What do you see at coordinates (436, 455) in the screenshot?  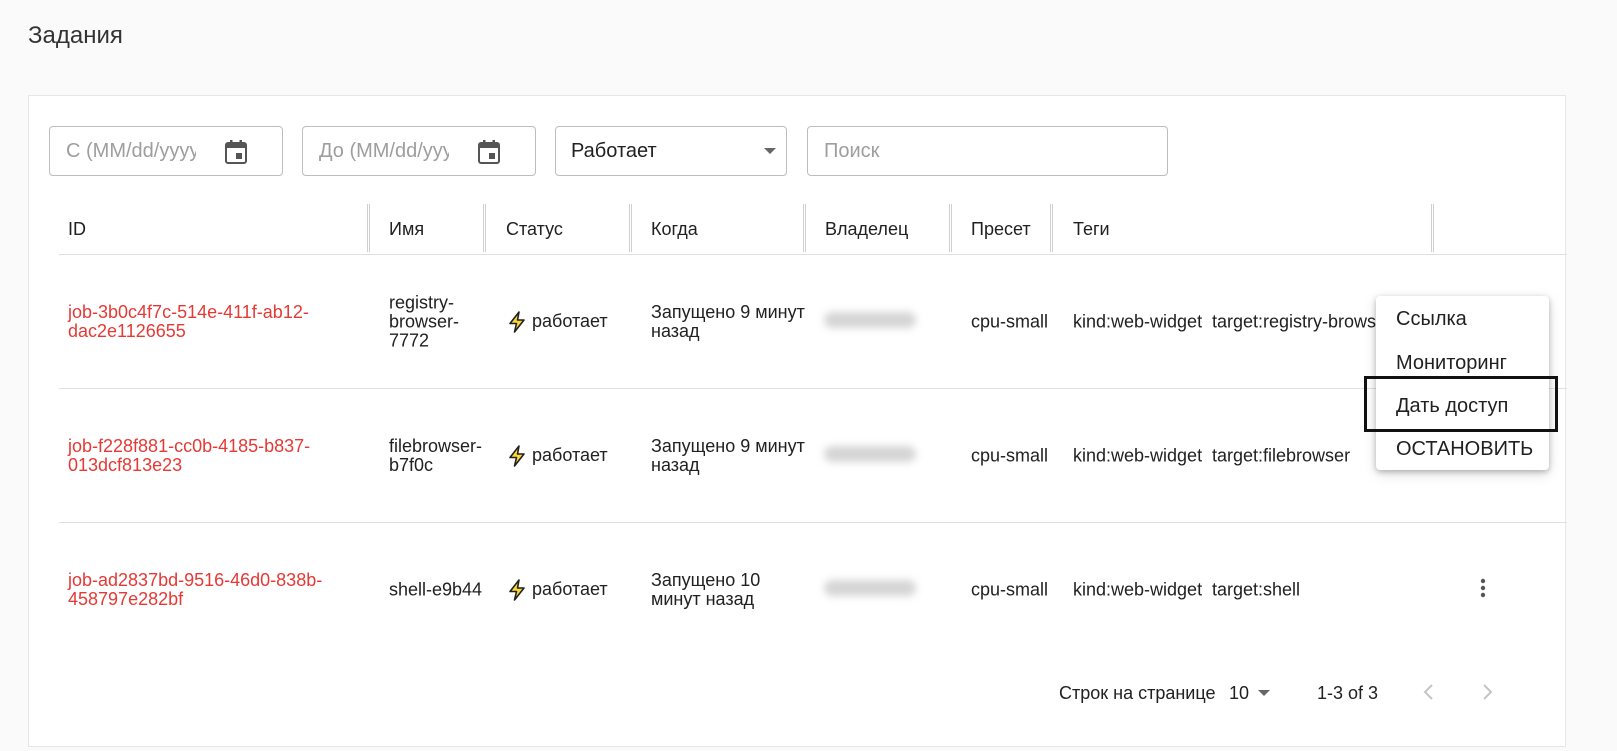 I see `job-name: filebrowser-b7f0c` at bounding box center [436, 455].